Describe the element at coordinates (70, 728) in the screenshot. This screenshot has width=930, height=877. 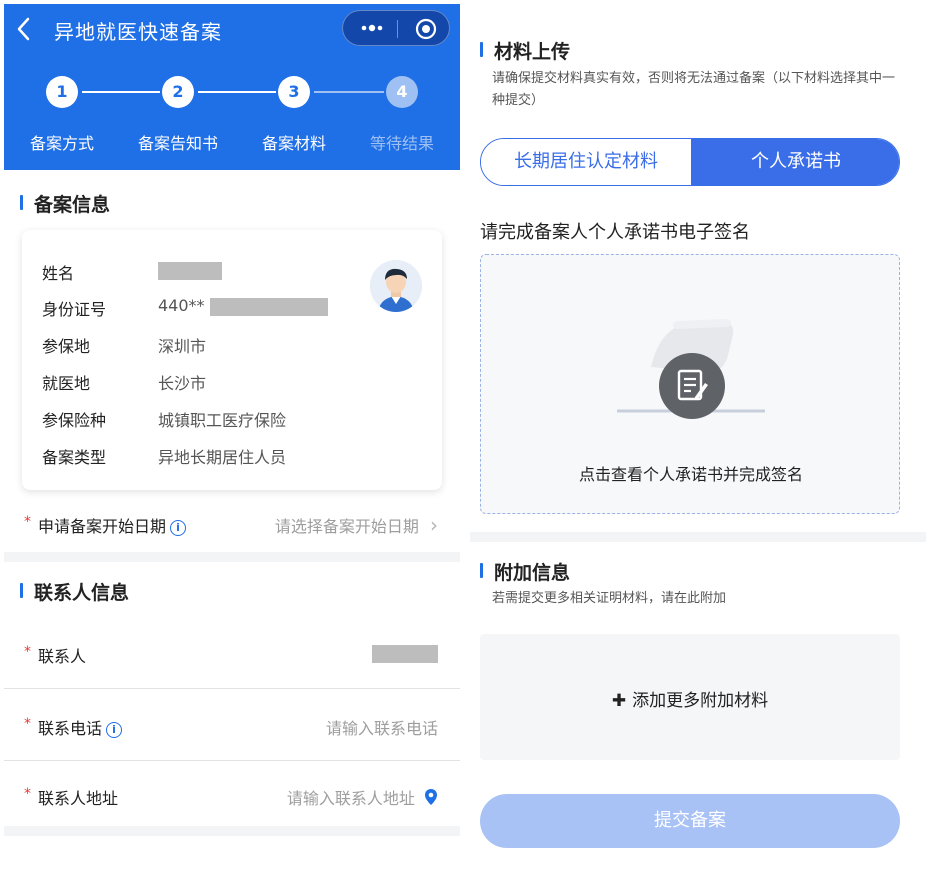
I see `contact-phone-label-text: 联系电话` at that location.